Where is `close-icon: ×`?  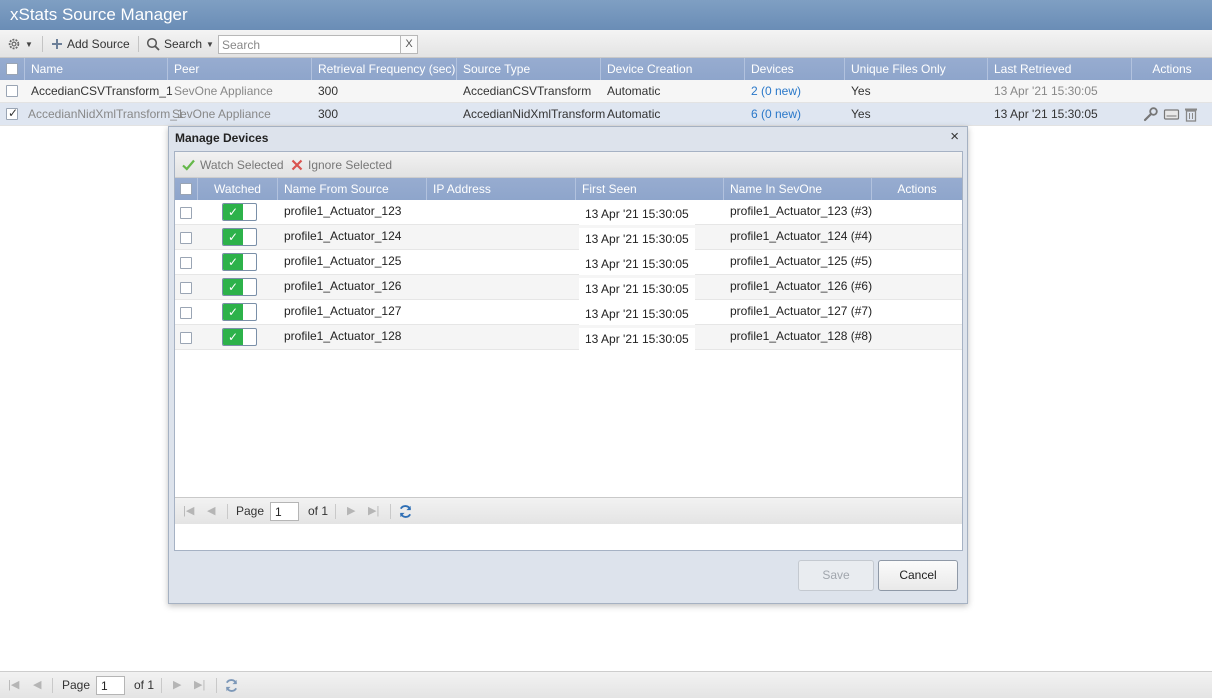
close-icon: × is located at coordinates (954, 136).